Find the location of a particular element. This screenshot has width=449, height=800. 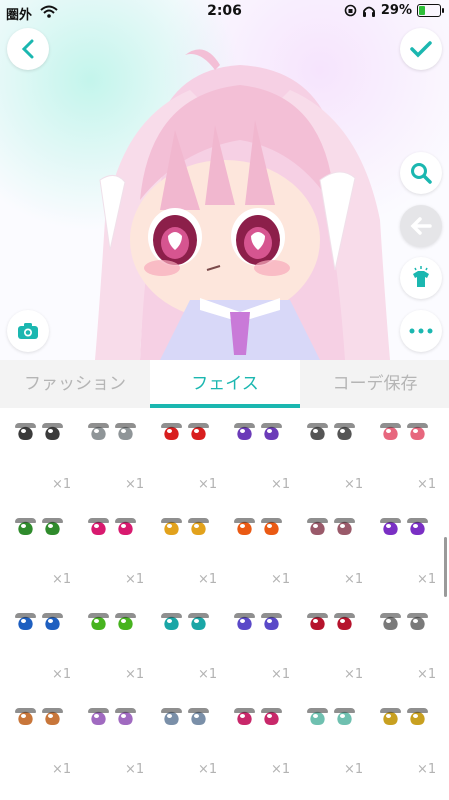

search-icon is located at coordinates (421, 173).